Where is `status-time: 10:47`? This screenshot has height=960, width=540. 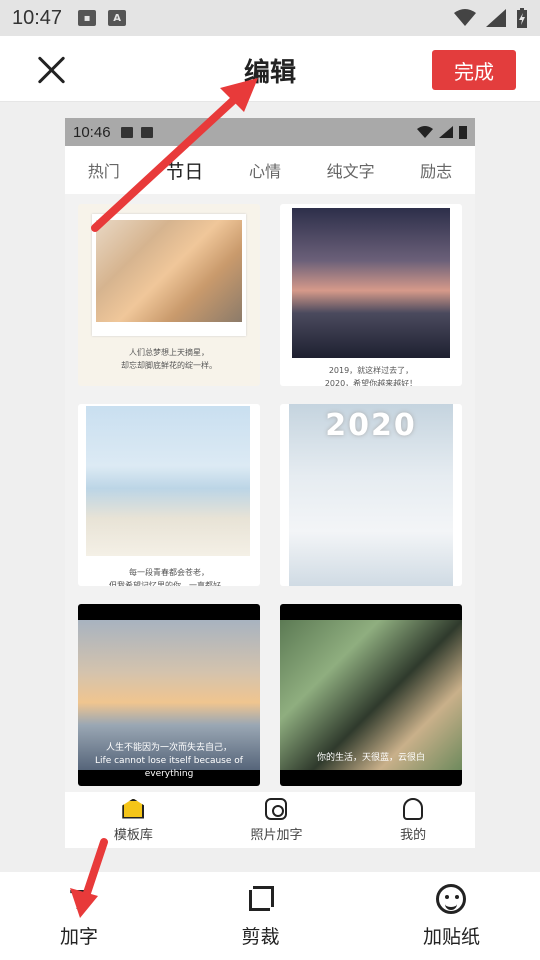
status-time: 10:47 is located at coordinates (37, 17).